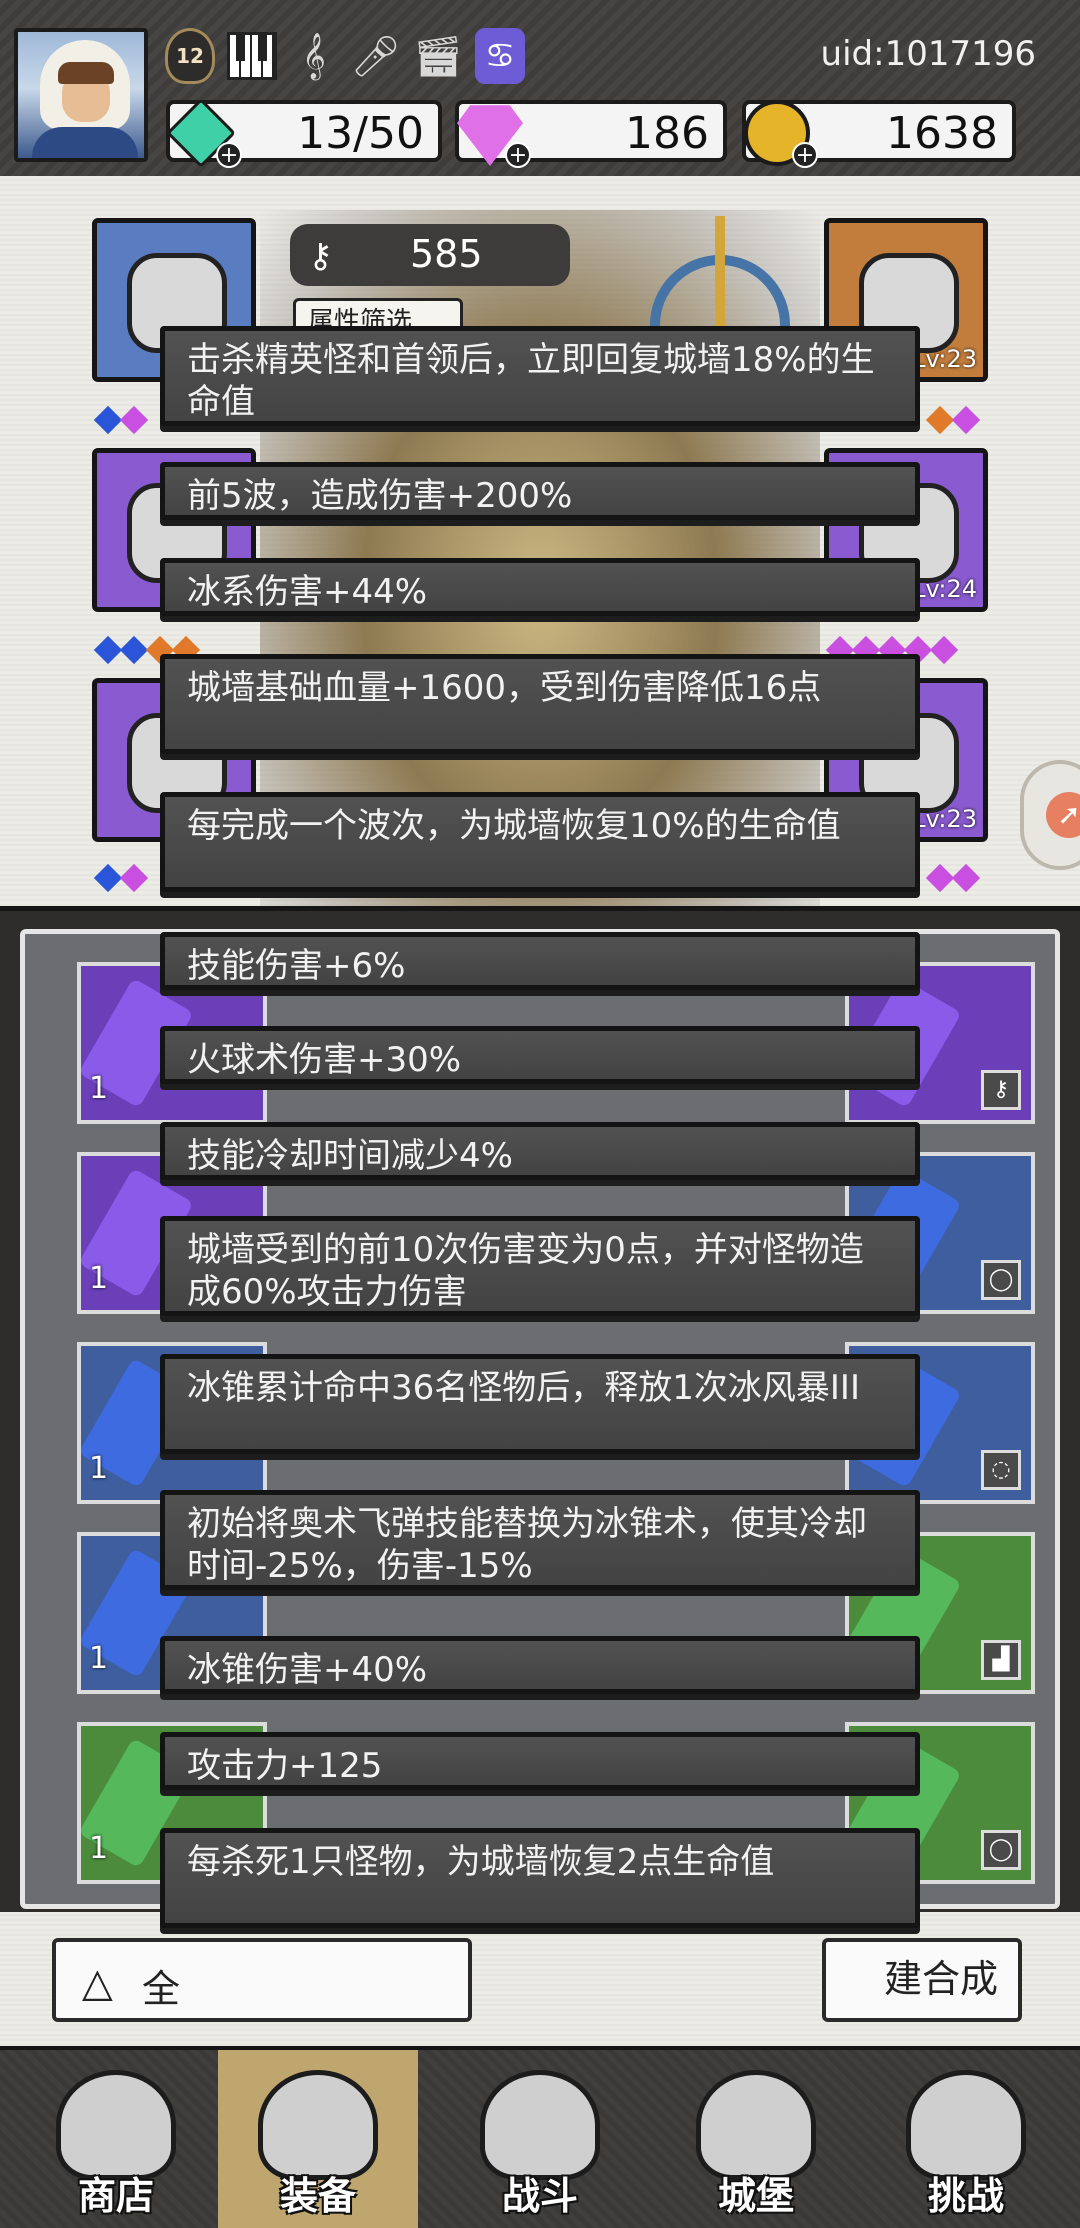  What do you see at coordinates (540, 1151) in the screenshot?
I see `tooltip-item: 技能冷却时间减少4%` at bounding box center [540, 1151].